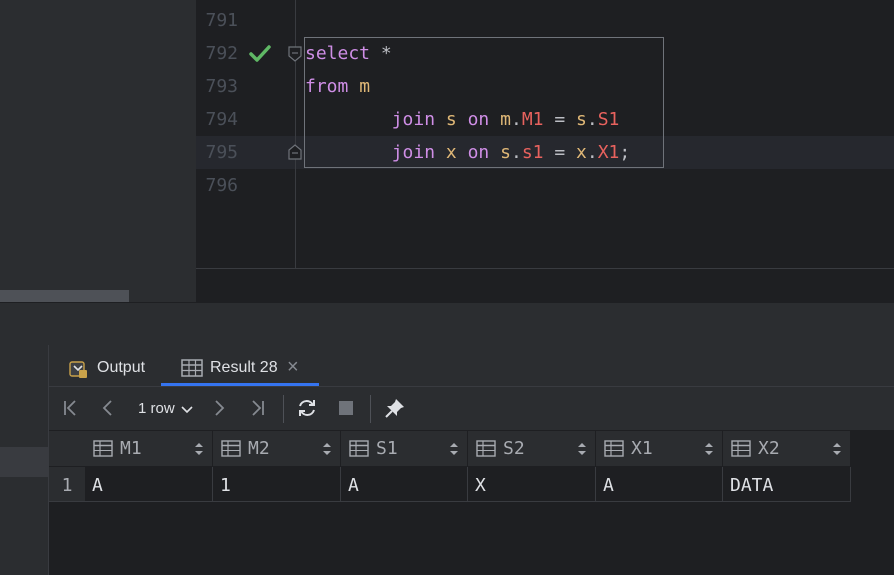 The height and width of the screenshot is (575, 894). What do you see at coordinates (387, 448) in the screenshot?
I see `column-name: S1` at bounding box center [387, 448].